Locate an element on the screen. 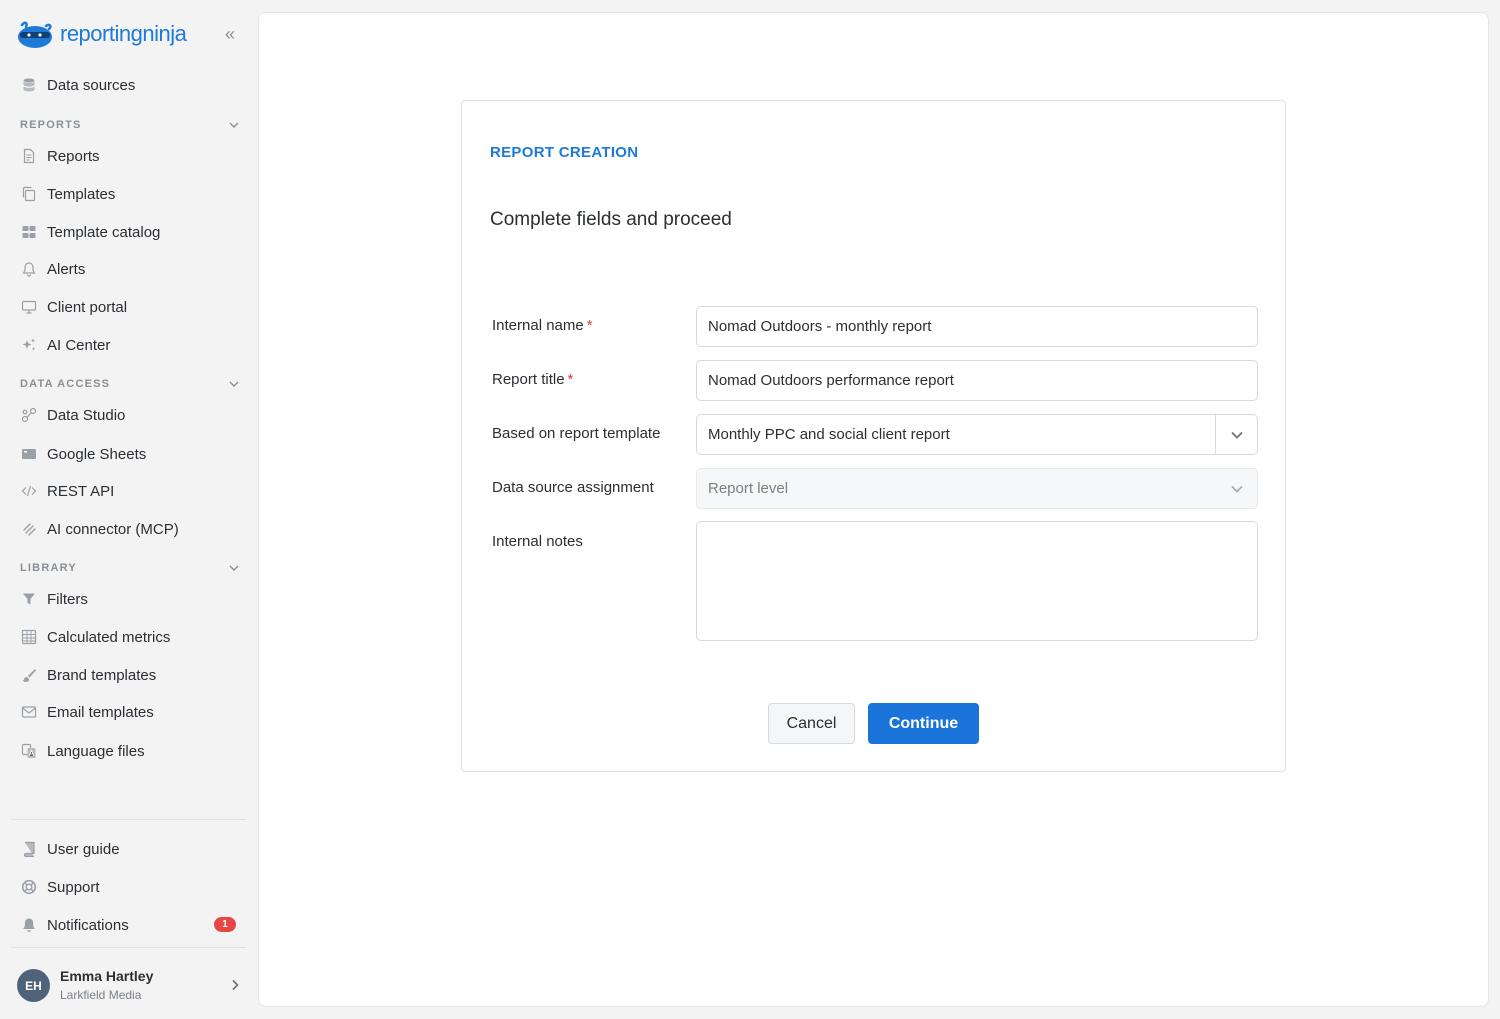  sidebar-item-reports: Reports is located at coordinates (130, 156).